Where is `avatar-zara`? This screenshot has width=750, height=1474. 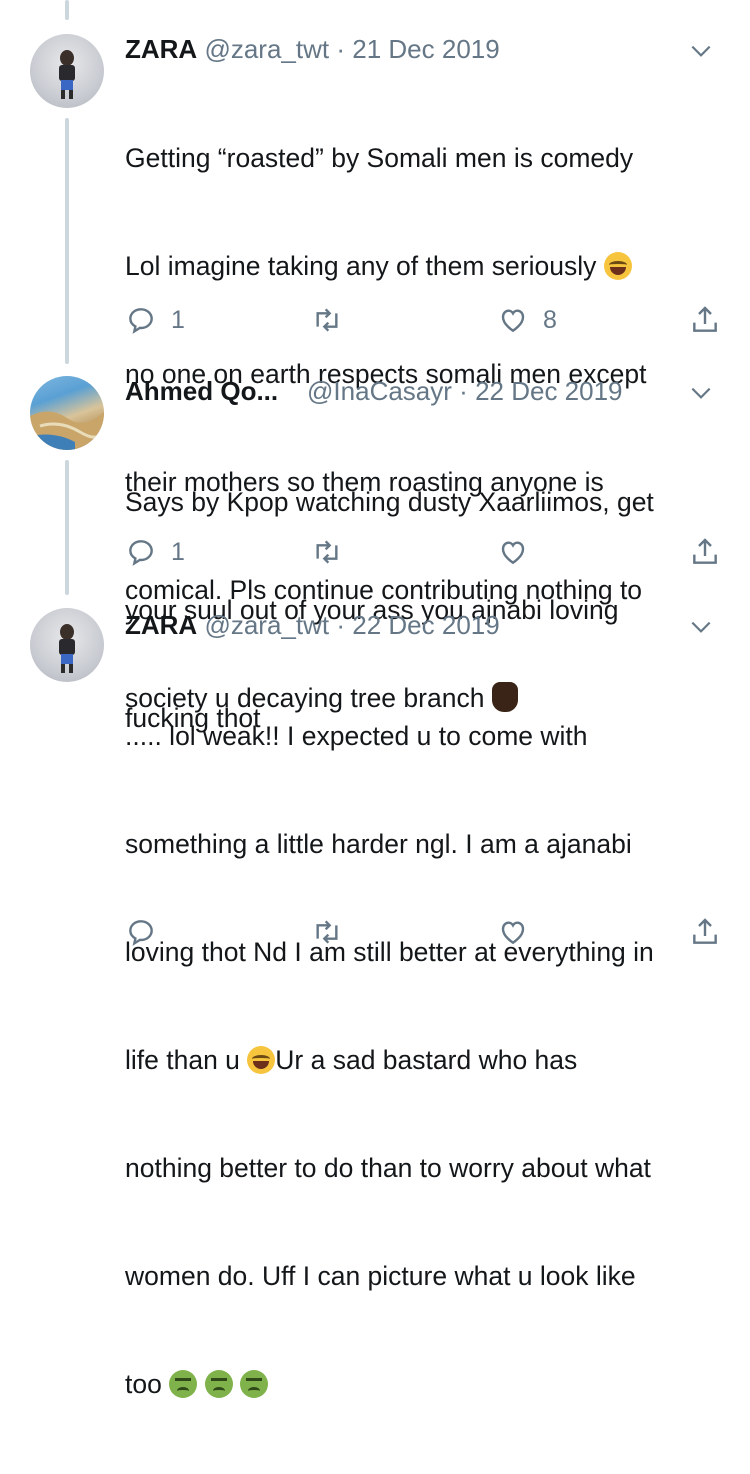
avatar-zara is located at coordinates (67, 645).